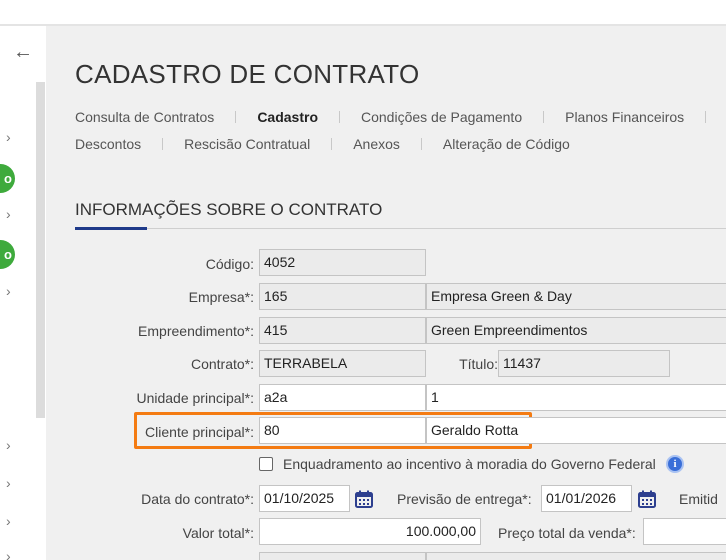 The image size is (726, 560). What do you see at coordinates (342, 430) in the screenshot?
I see `cliente-code-field: 80` at bounding box center [342, 430].